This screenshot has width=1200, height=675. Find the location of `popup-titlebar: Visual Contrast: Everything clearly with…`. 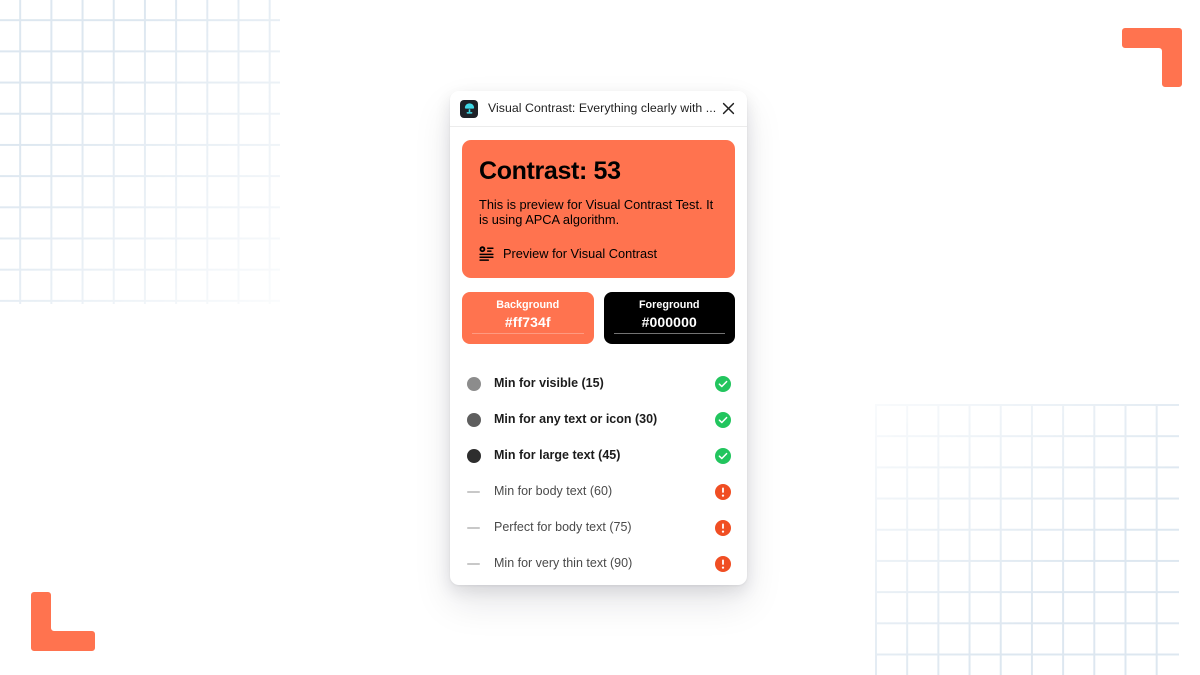

popup-titlebar: Visual Contrast: Everything clearly with… is located at coordinates (598, 109).